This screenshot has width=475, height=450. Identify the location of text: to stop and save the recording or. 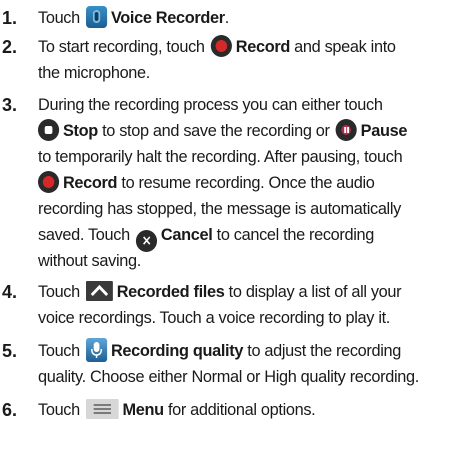
(213, 130).